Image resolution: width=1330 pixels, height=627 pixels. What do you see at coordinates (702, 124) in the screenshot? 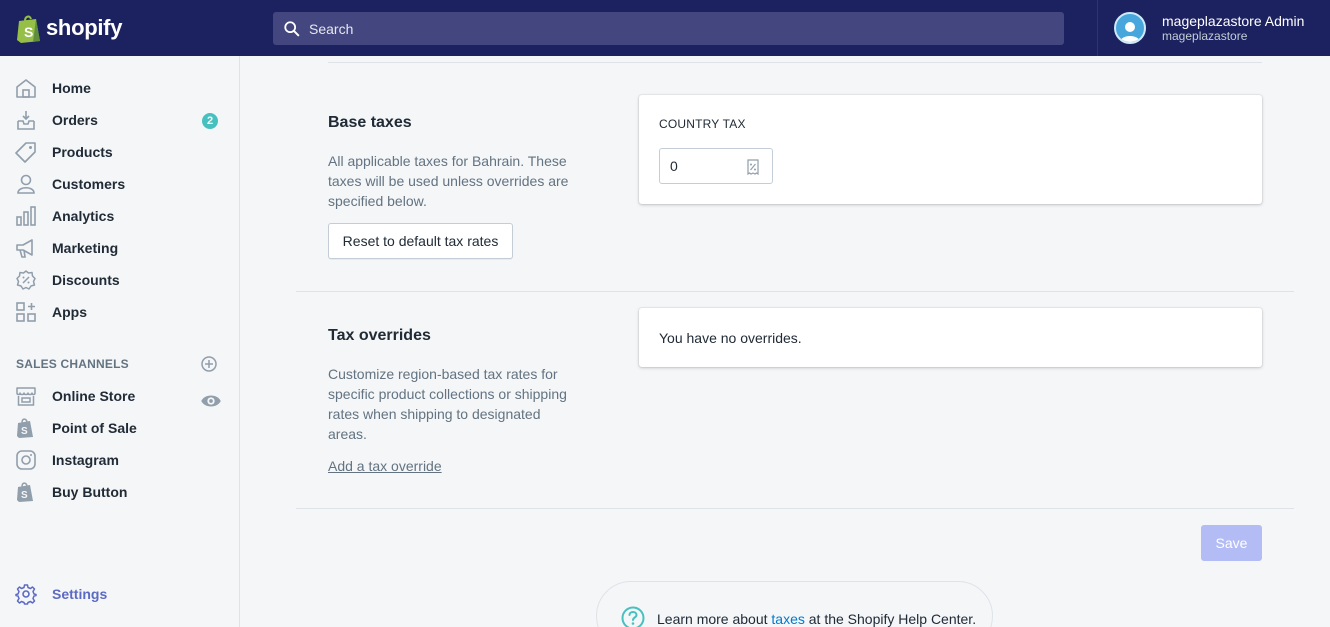
I see `country-tax-label: COUNTRY TAX` at bounding box center [702, 124].